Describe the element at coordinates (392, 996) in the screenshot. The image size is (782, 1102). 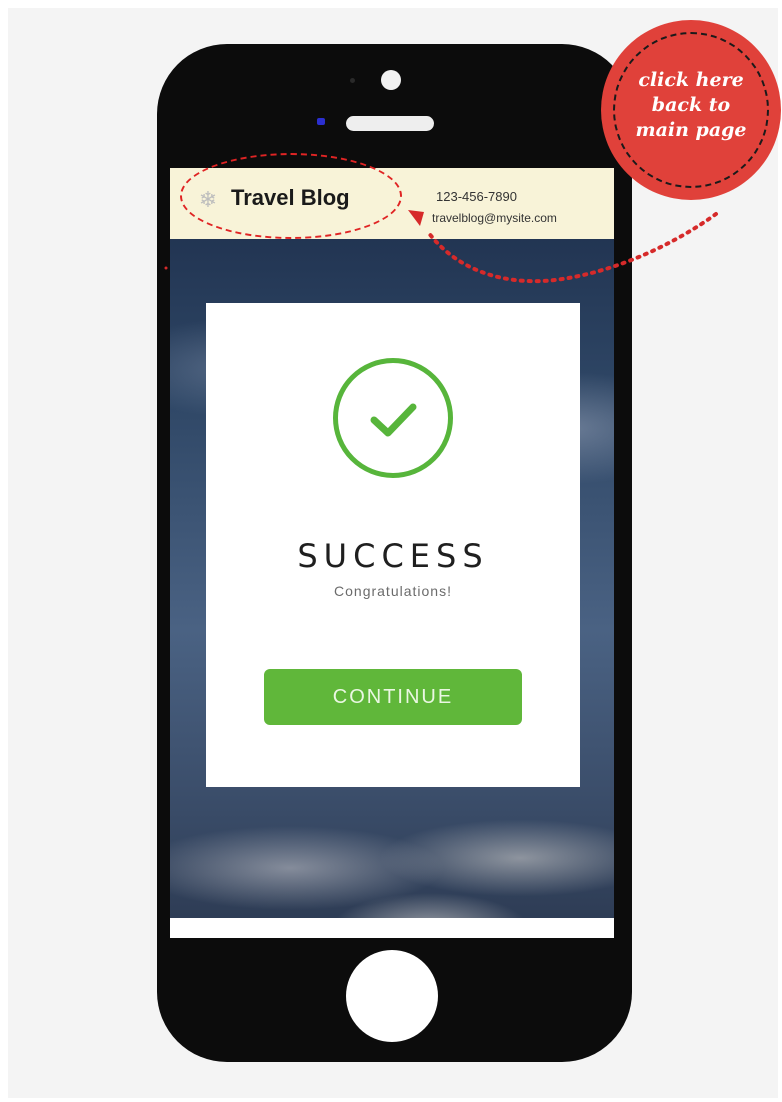
I see `home-button` at that location.